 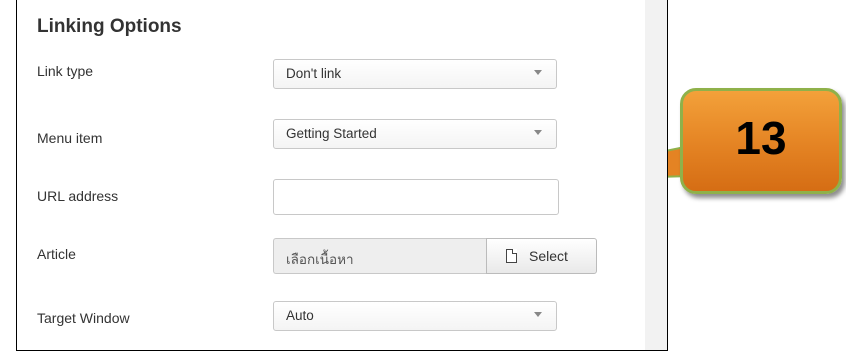 I want to click on article-field: เลือกเนื้อหา, so click(x=380, y=256).